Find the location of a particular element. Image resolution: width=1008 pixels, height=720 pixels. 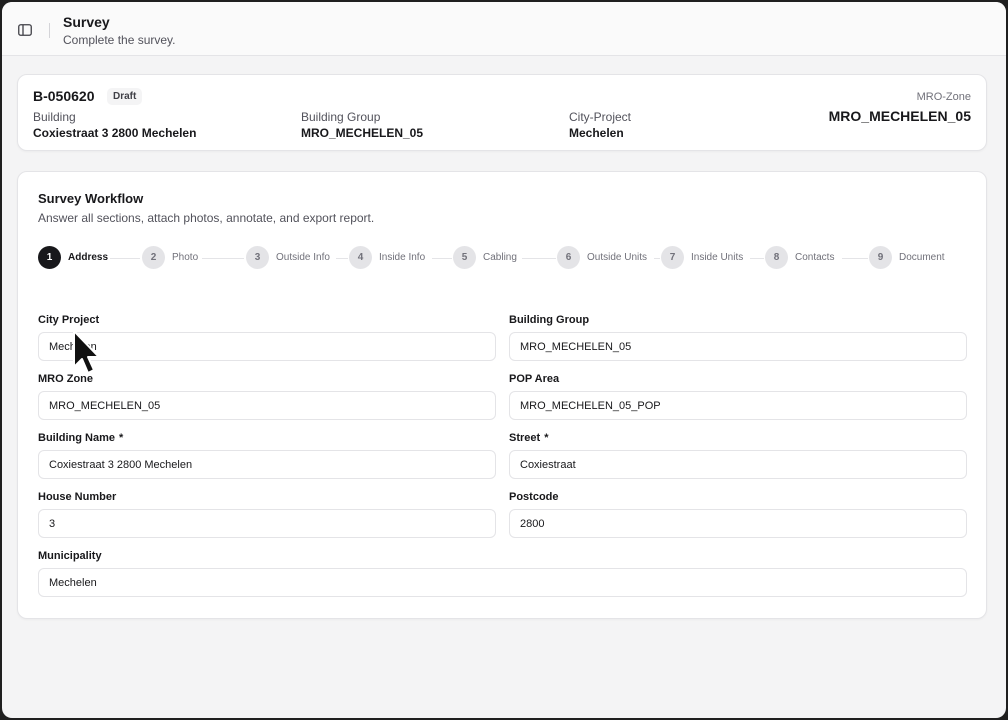

status-badge: Draft is located at coordinates (125, 96).